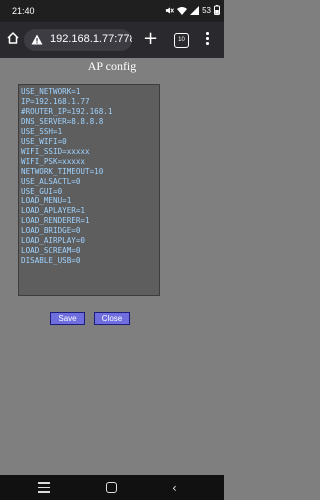 Image resolution: width=320 pixels, height=500 pixels. Describe the element at coordinates (206, 10) in the screenshot. I see `battery-percent: 53` at that location.